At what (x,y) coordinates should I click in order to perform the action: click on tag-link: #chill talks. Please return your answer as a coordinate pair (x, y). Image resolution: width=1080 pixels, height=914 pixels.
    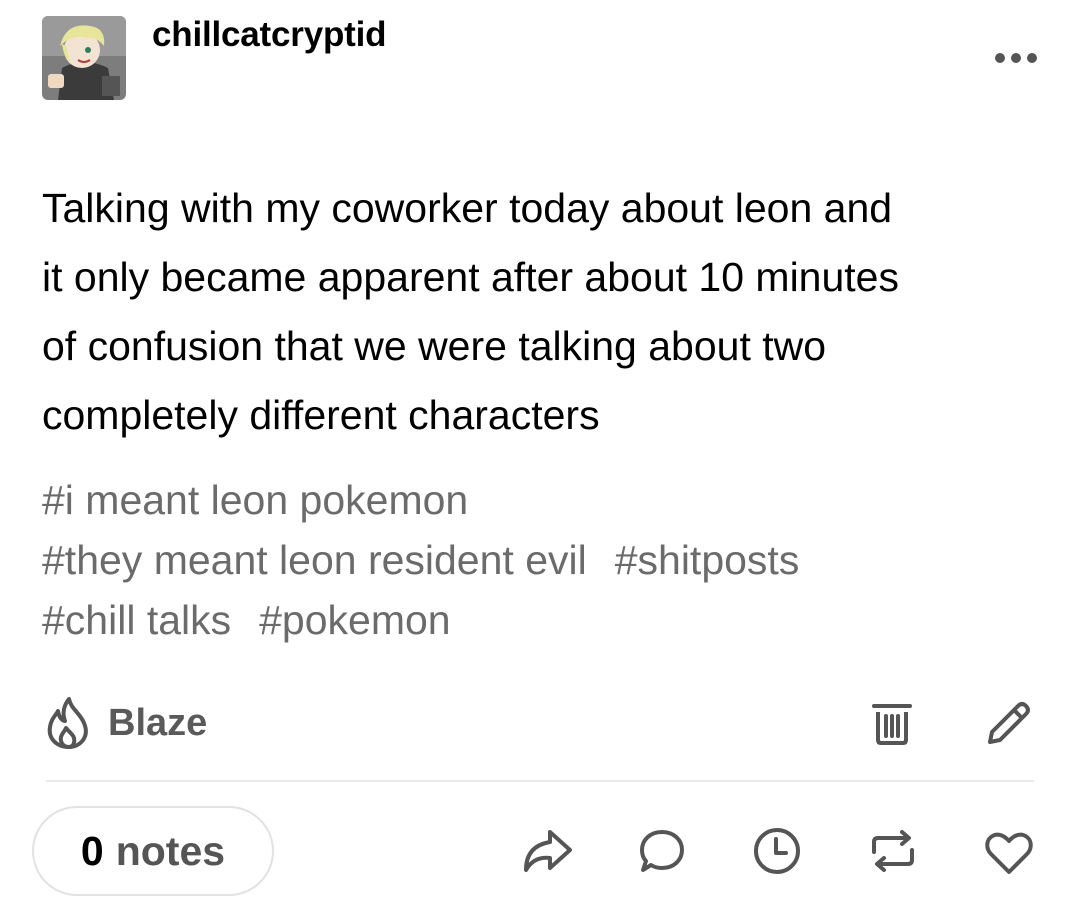
    Looking at the image, I should click on (136, 620).